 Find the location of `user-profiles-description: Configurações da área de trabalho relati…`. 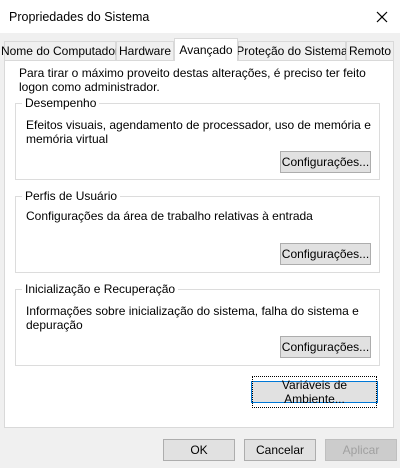

user-profiles-description: Configurações da área de trabalho relati… is located at coordinates (169, 216).